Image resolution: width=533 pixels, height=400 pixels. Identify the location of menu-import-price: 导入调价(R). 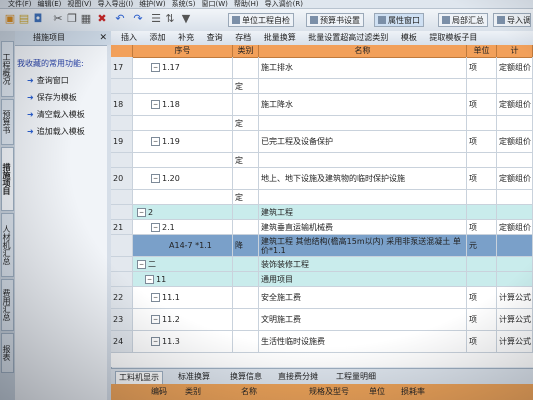
(284, 4).